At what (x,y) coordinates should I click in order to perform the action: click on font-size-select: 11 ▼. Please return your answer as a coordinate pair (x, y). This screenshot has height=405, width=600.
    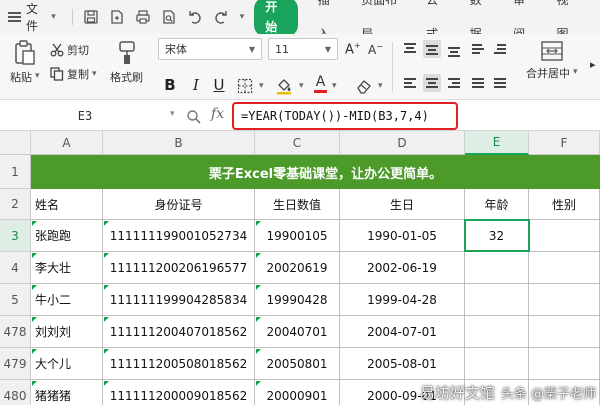
    Looking at the image, I should click on (303, 49).